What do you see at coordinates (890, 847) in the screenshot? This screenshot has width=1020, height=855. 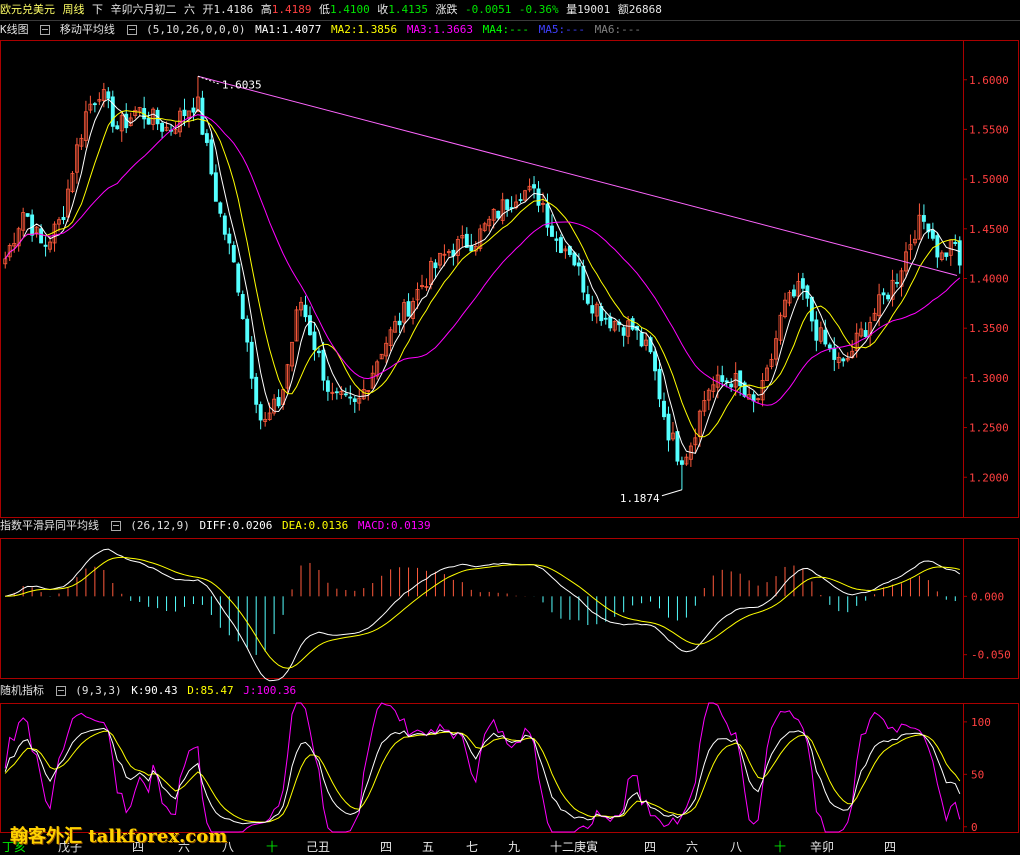 I see `x-axis-label: 四` at bounding box center [890, 847].